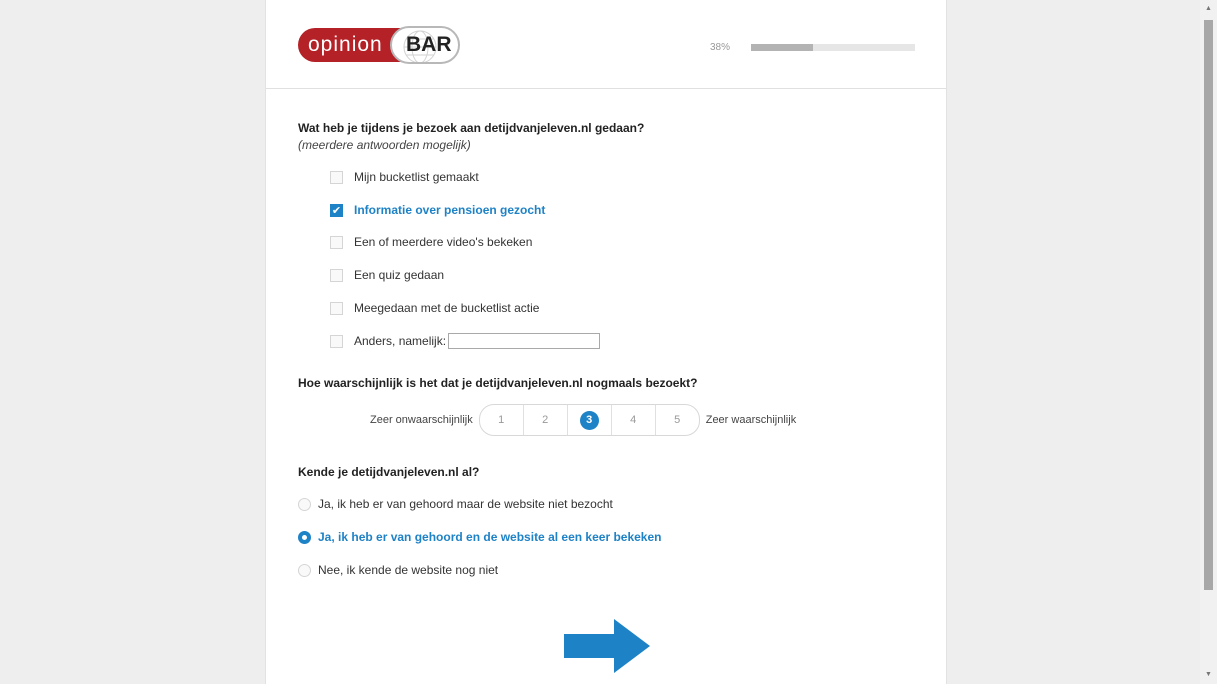 This screenshot has height=684, width=1217. I want to click on scale-number-selected: 3, so click(589, 420).